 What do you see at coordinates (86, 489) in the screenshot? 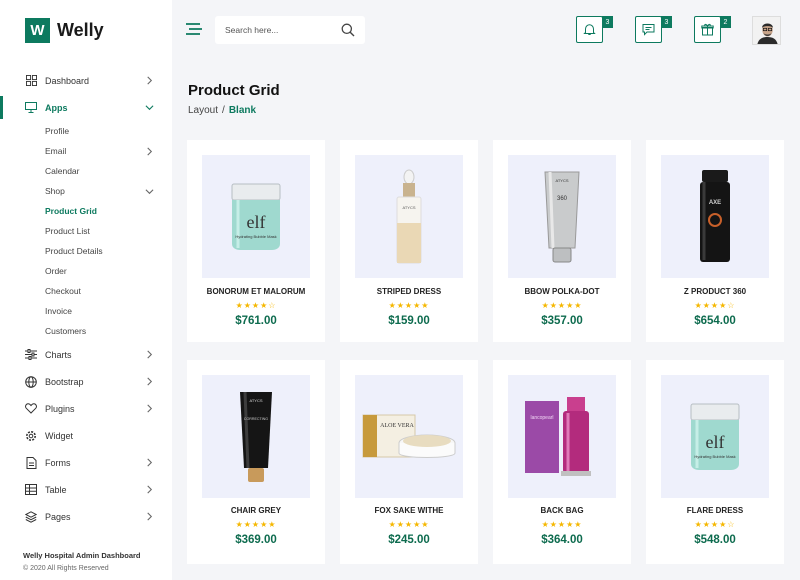
I see `sidebar-item-table: Table` at bounding box center [86, 489].